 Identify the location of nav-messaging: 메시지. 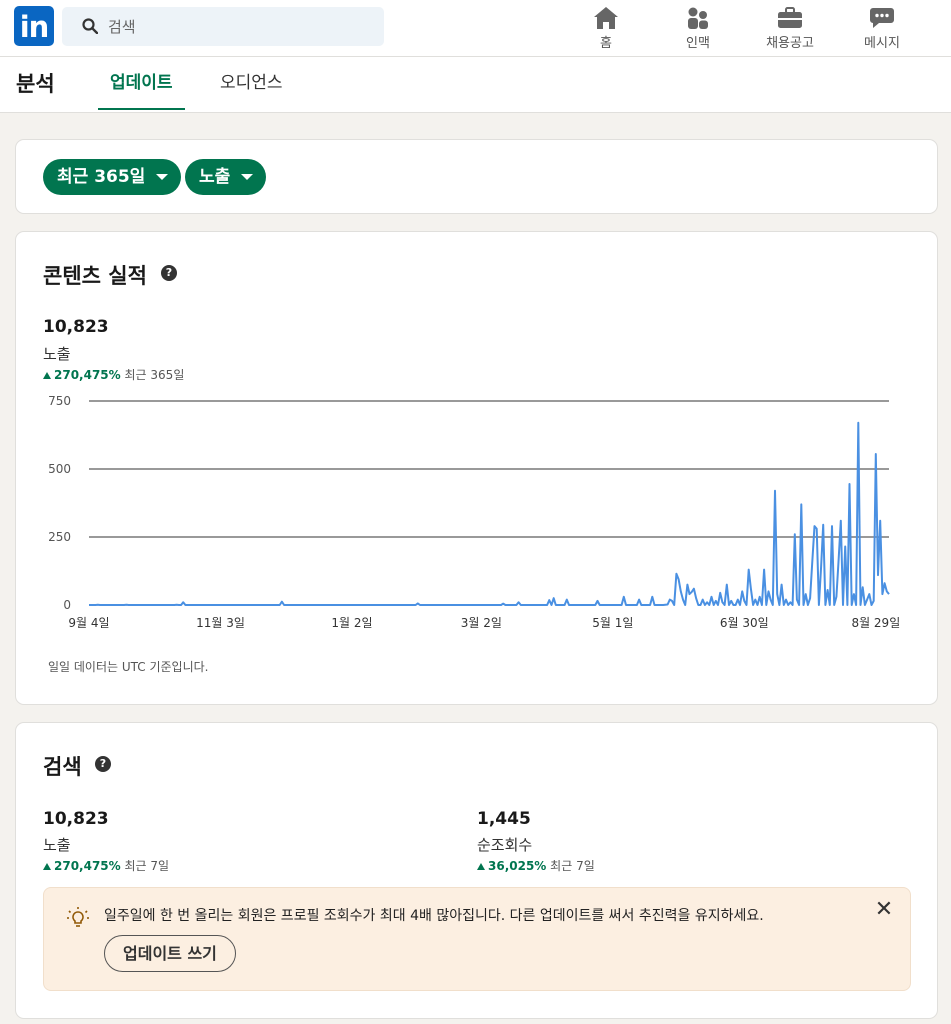
(882, 28).